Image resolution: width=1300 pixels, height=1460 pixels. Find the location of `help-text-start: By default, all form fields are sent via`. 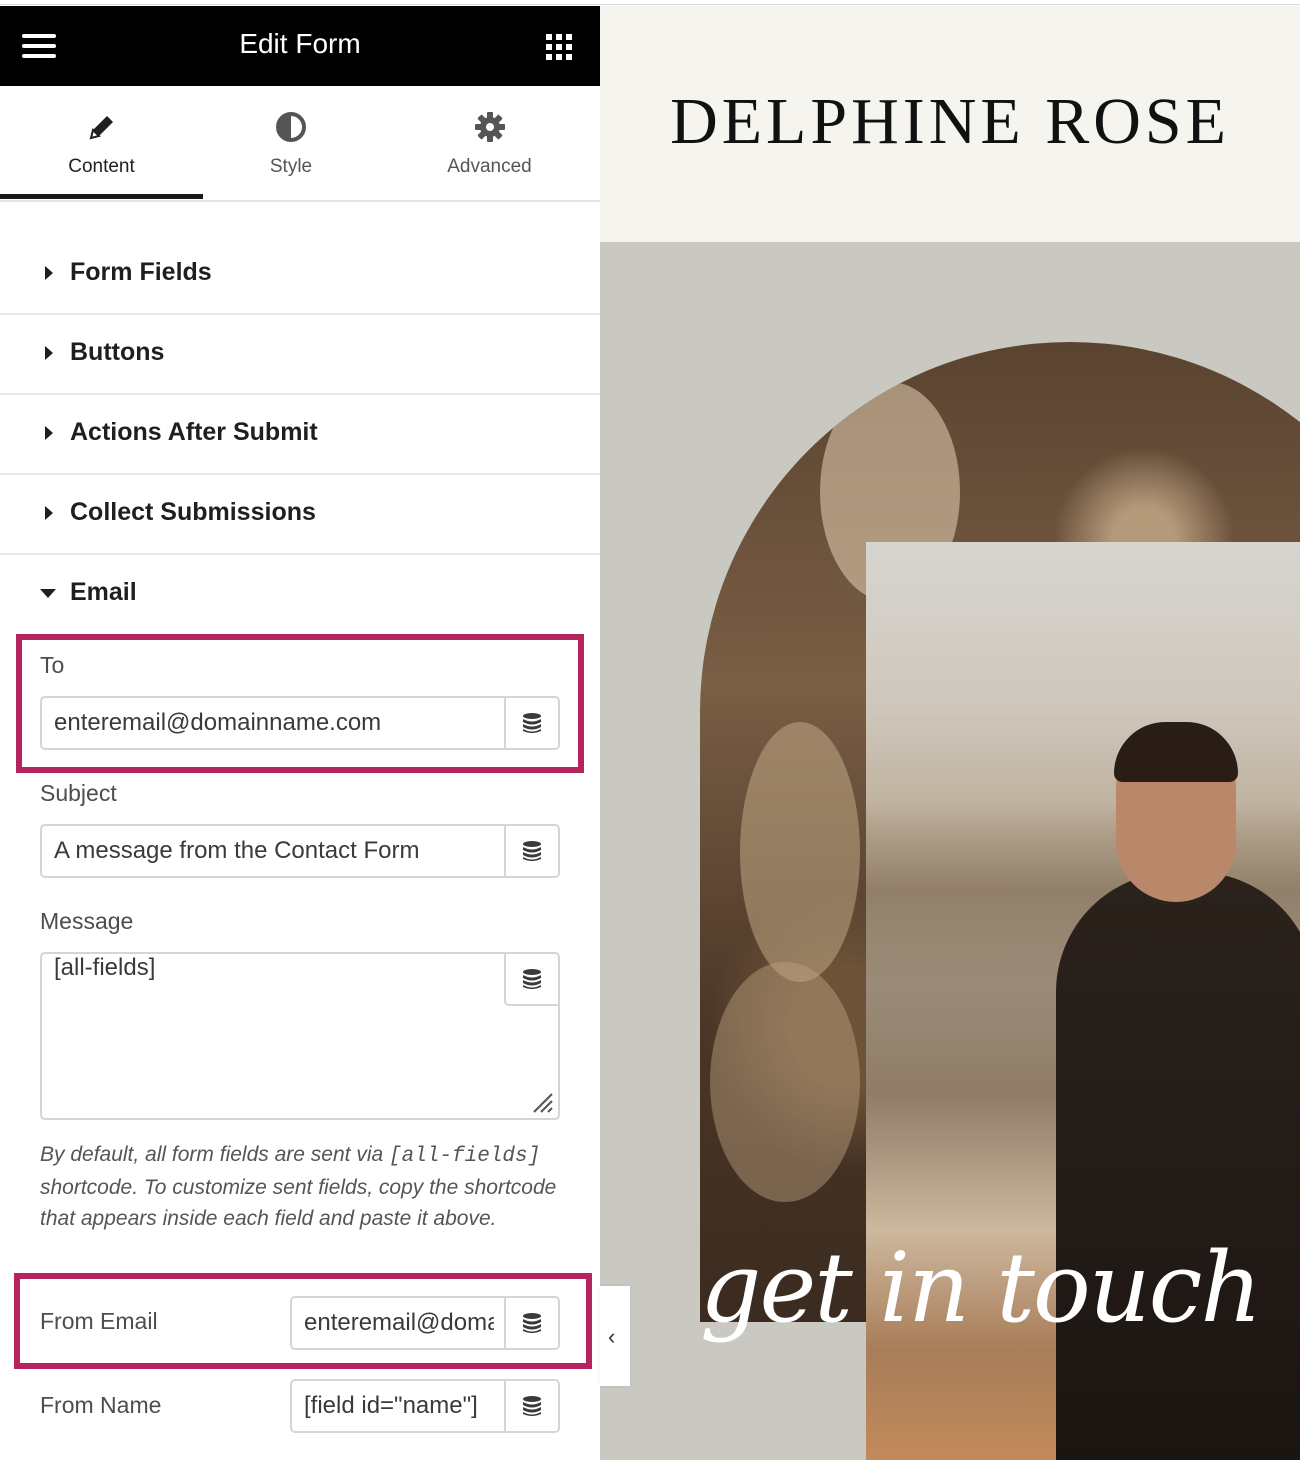

help-text-start: By default, all form fields are sent via is located at coordinates (214, 1154).